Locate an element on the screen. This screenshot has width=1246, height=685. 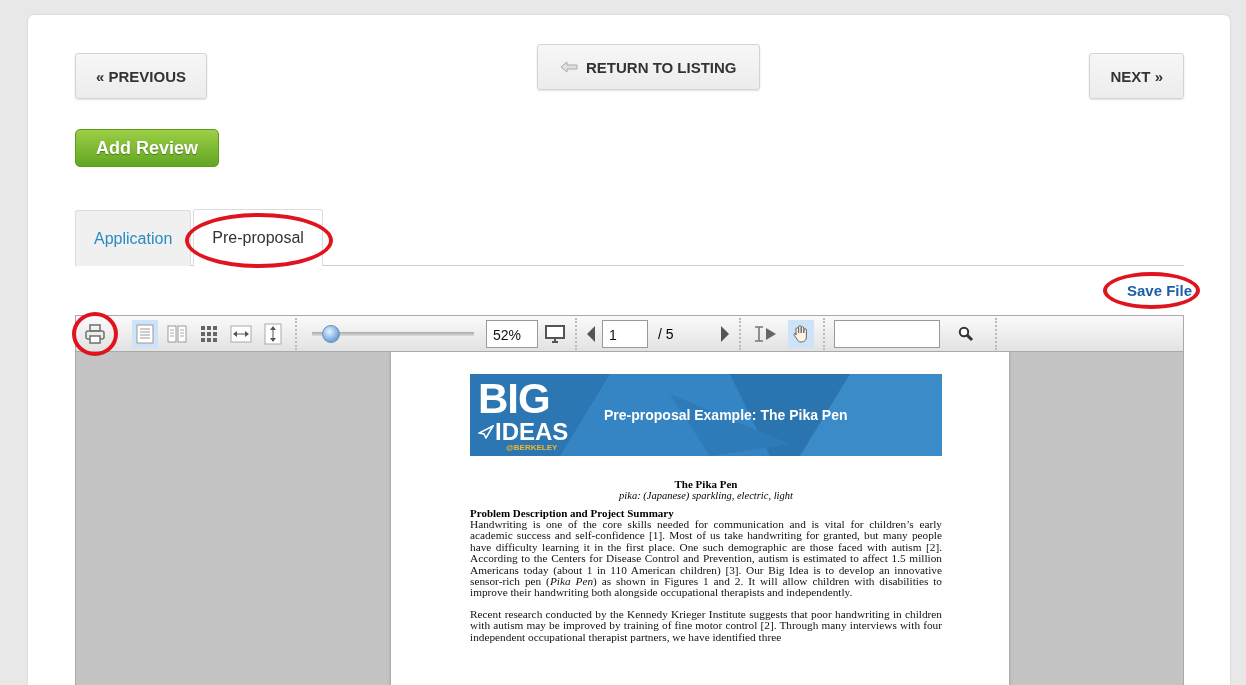
previous-page-icon is located at coordinates (591, 333).